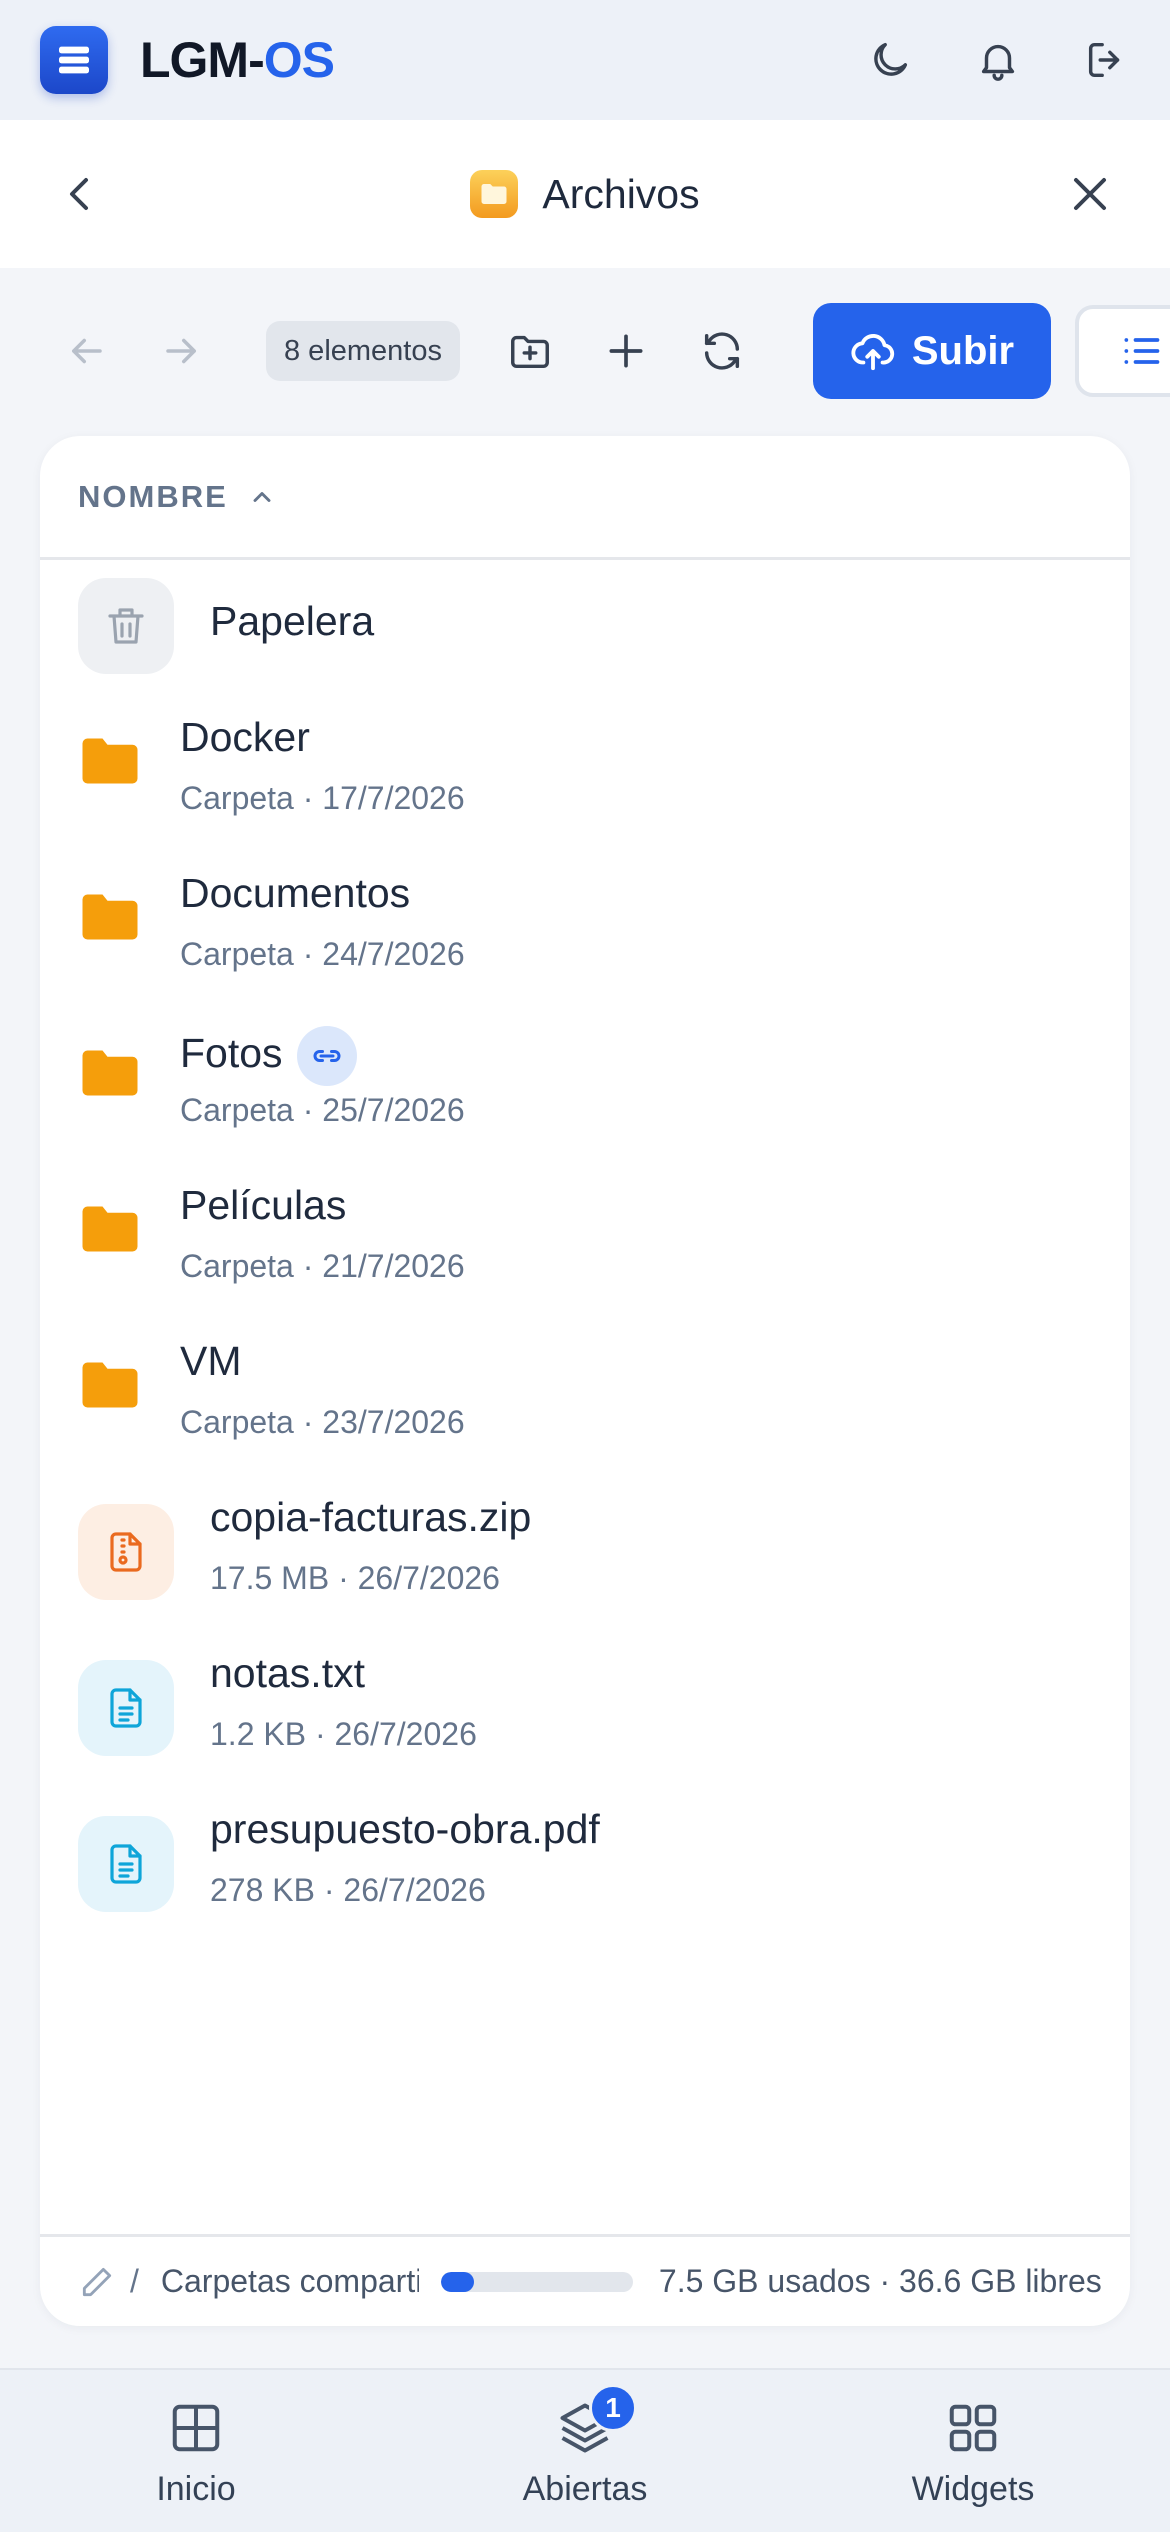  I want to click on item-name-wrap: Fotos, so click(268, 1056).